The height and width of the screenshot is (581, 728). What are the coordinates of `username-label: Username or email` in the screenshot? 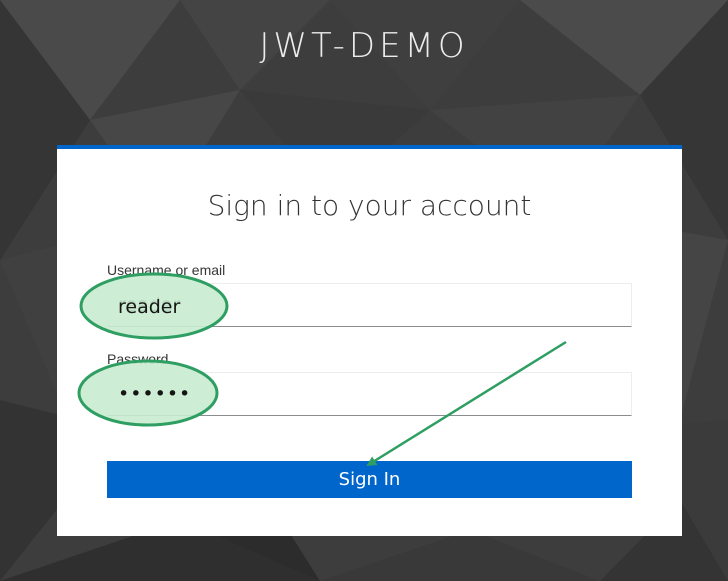 It's located at (166, 270).